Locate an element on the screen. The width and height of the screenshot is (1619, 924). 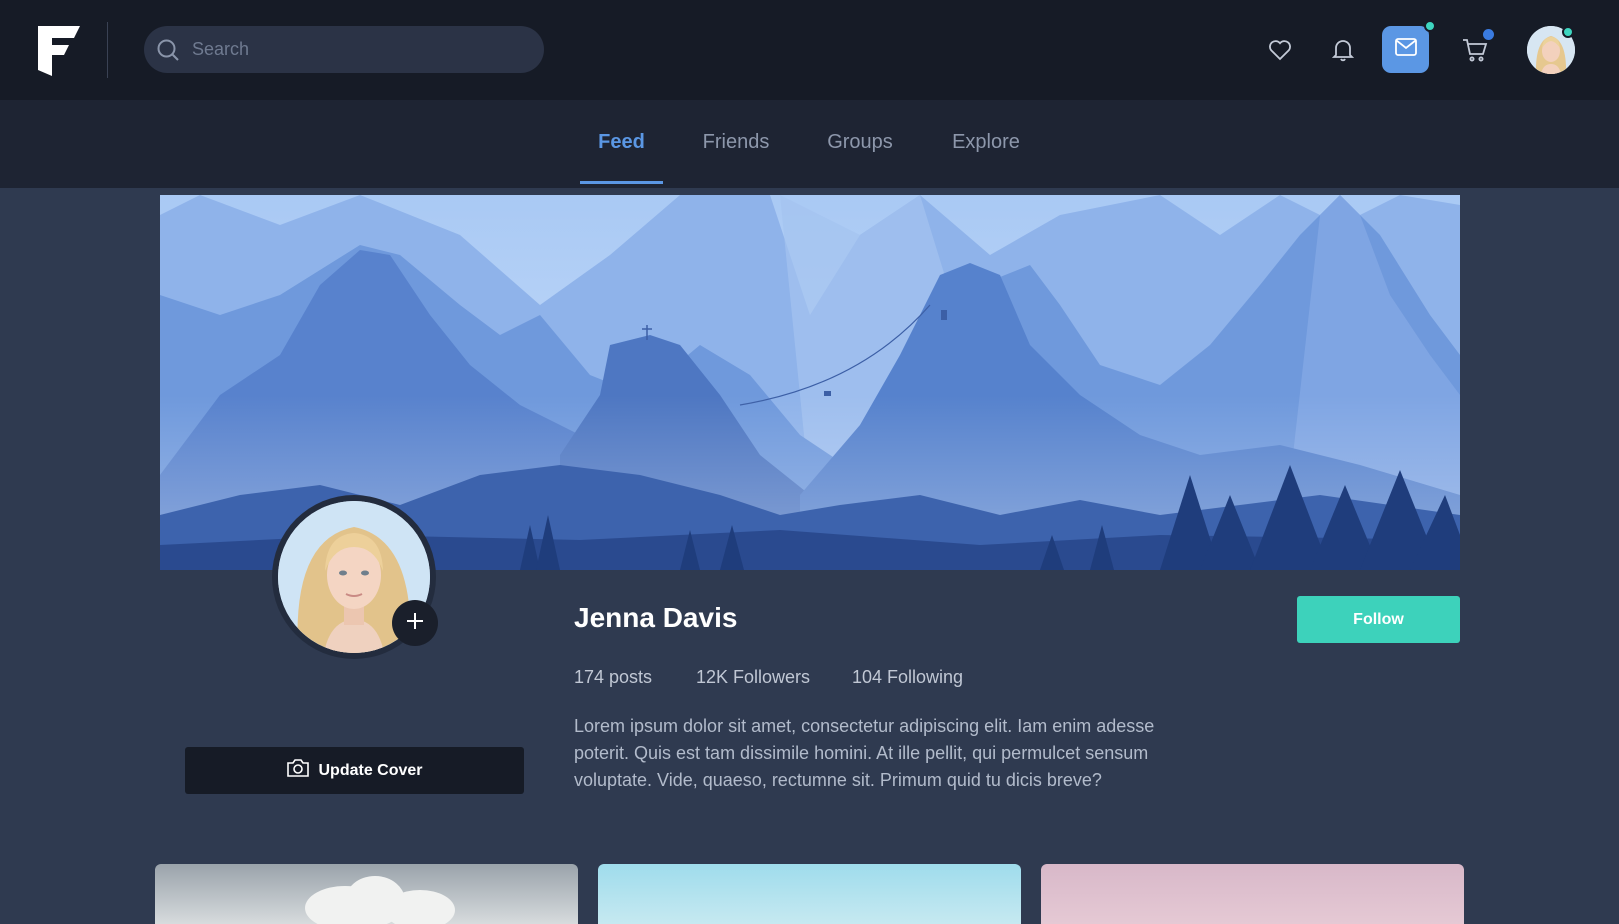
bell-icon is located at coordinates (1343, 50).